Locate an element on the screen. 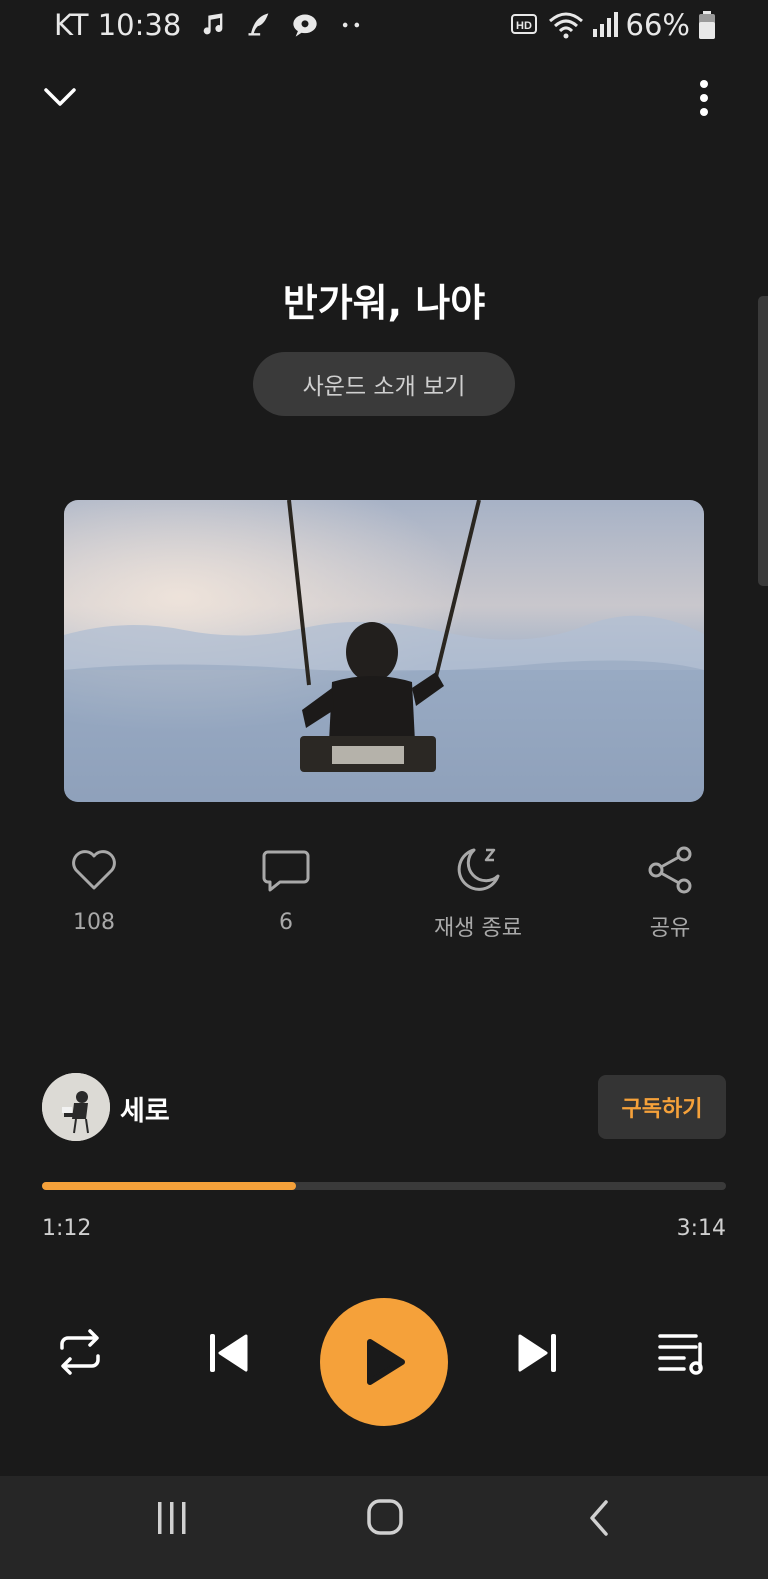 The image size is (768, 1579). comment-button: 6 is located at coordinates (286, 897).